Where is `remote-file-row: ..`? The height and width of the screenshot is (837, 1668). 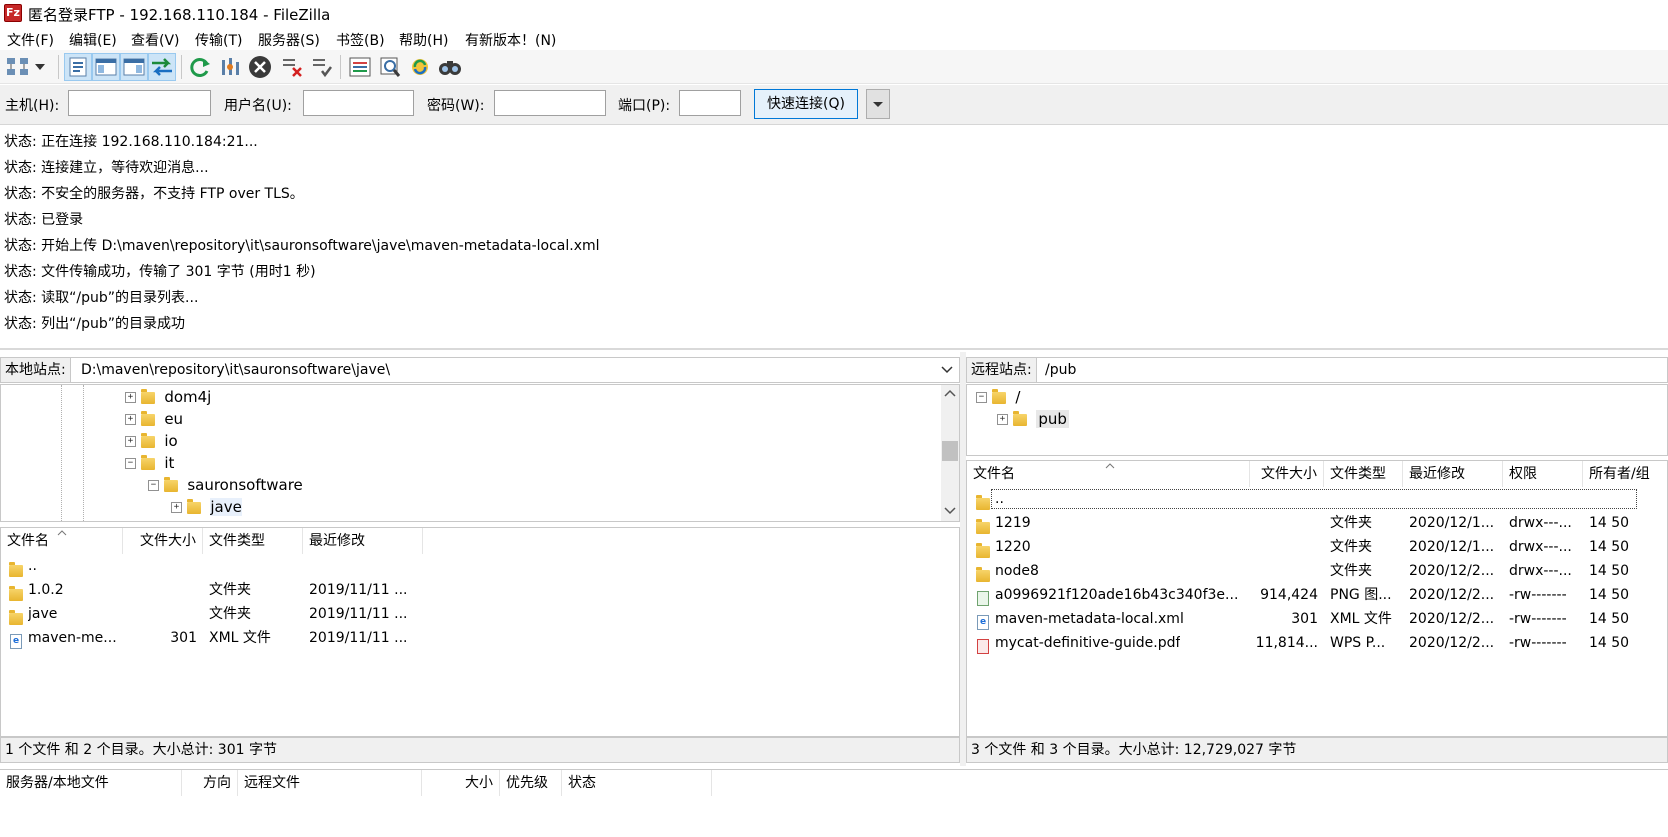
remote-file-row: .. is located at coordinates (1317, 499).